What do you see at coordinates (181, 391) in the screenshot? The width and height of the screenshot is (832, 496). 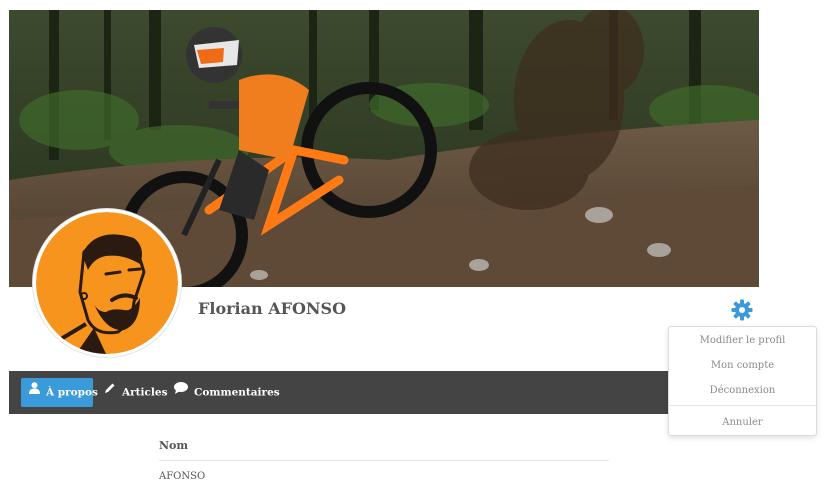 I see `comment-icon` at bounding box center [181, 391].